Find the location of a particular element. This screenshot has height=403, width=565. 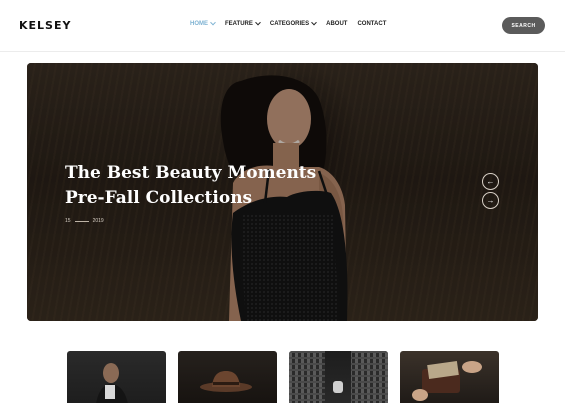

thumbnail-man-in-suit is located at coordinates (116, 377).